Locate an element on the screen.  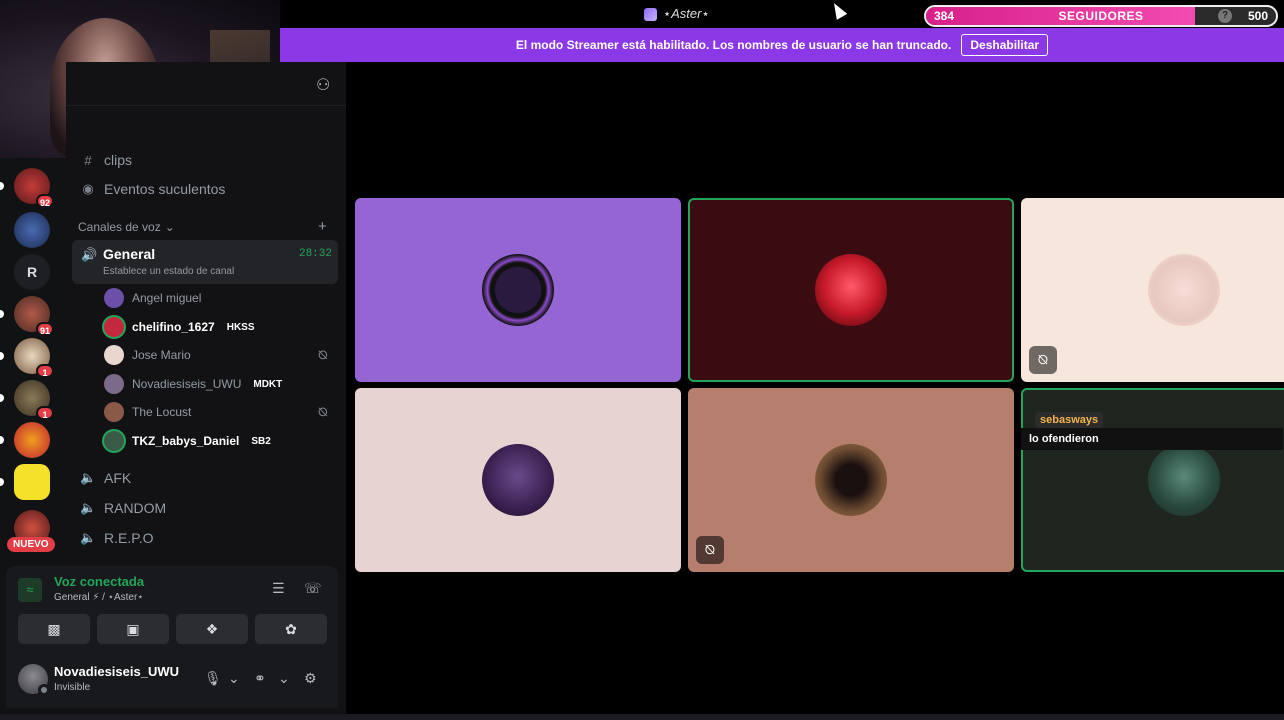
new-badge: NUEVO is located at coordinates (31, 544).